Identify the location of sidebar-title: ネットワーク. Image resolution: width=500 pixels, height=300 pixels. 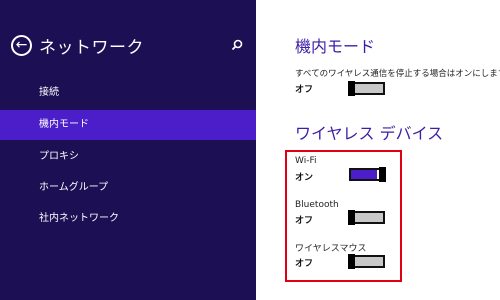
(91, 48).